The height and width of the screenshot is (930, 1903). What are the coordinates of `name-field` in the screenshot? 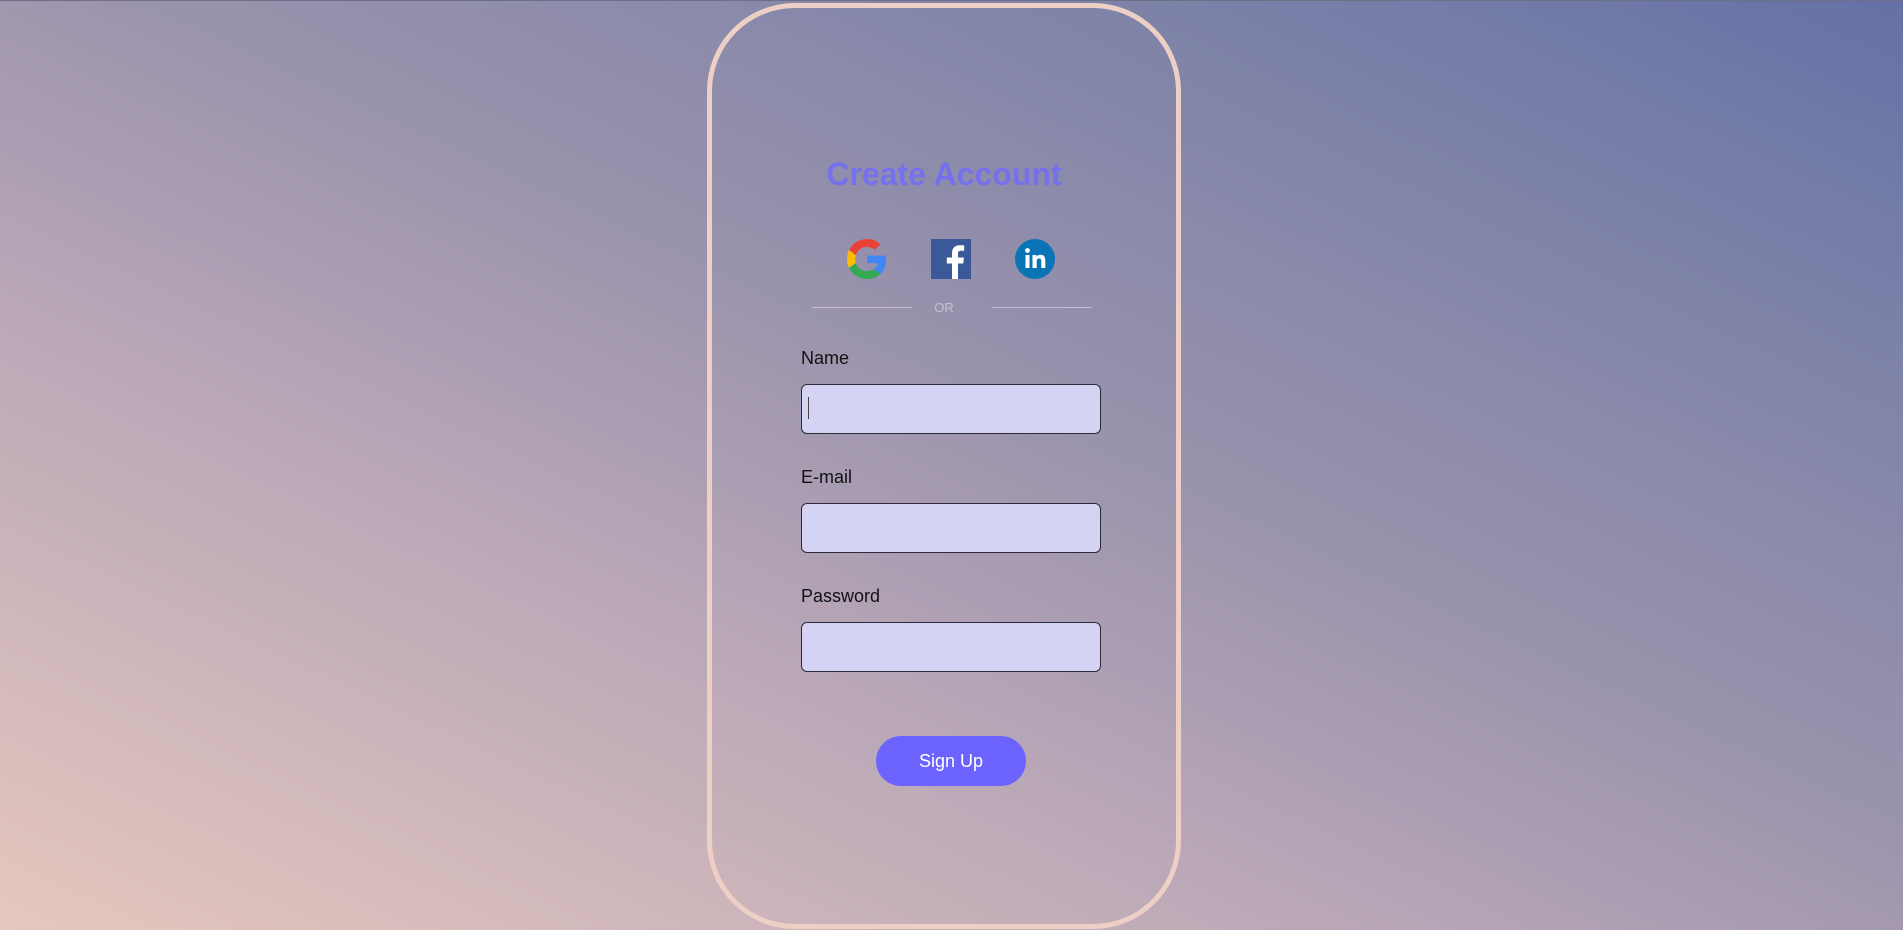 It's located at (951, 409).